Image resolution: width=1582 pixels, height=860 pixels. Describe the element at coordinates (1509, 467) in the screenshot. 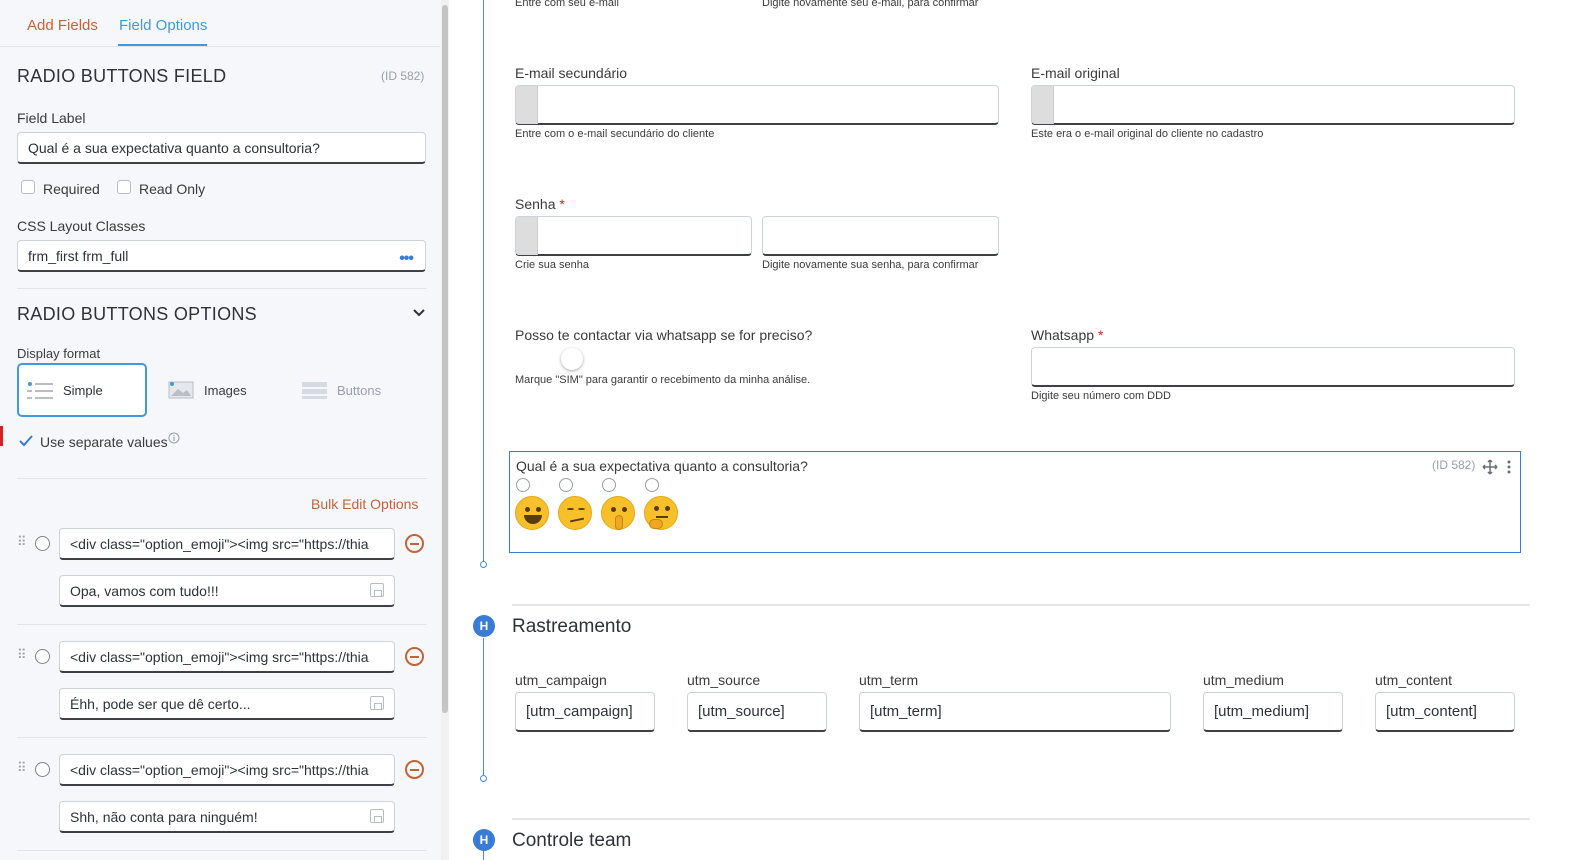

I see `more-vertical-icon` at that location.